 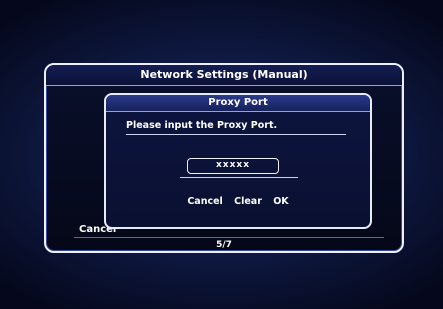 I want to click on input-underline, so click(x=239, y=177).